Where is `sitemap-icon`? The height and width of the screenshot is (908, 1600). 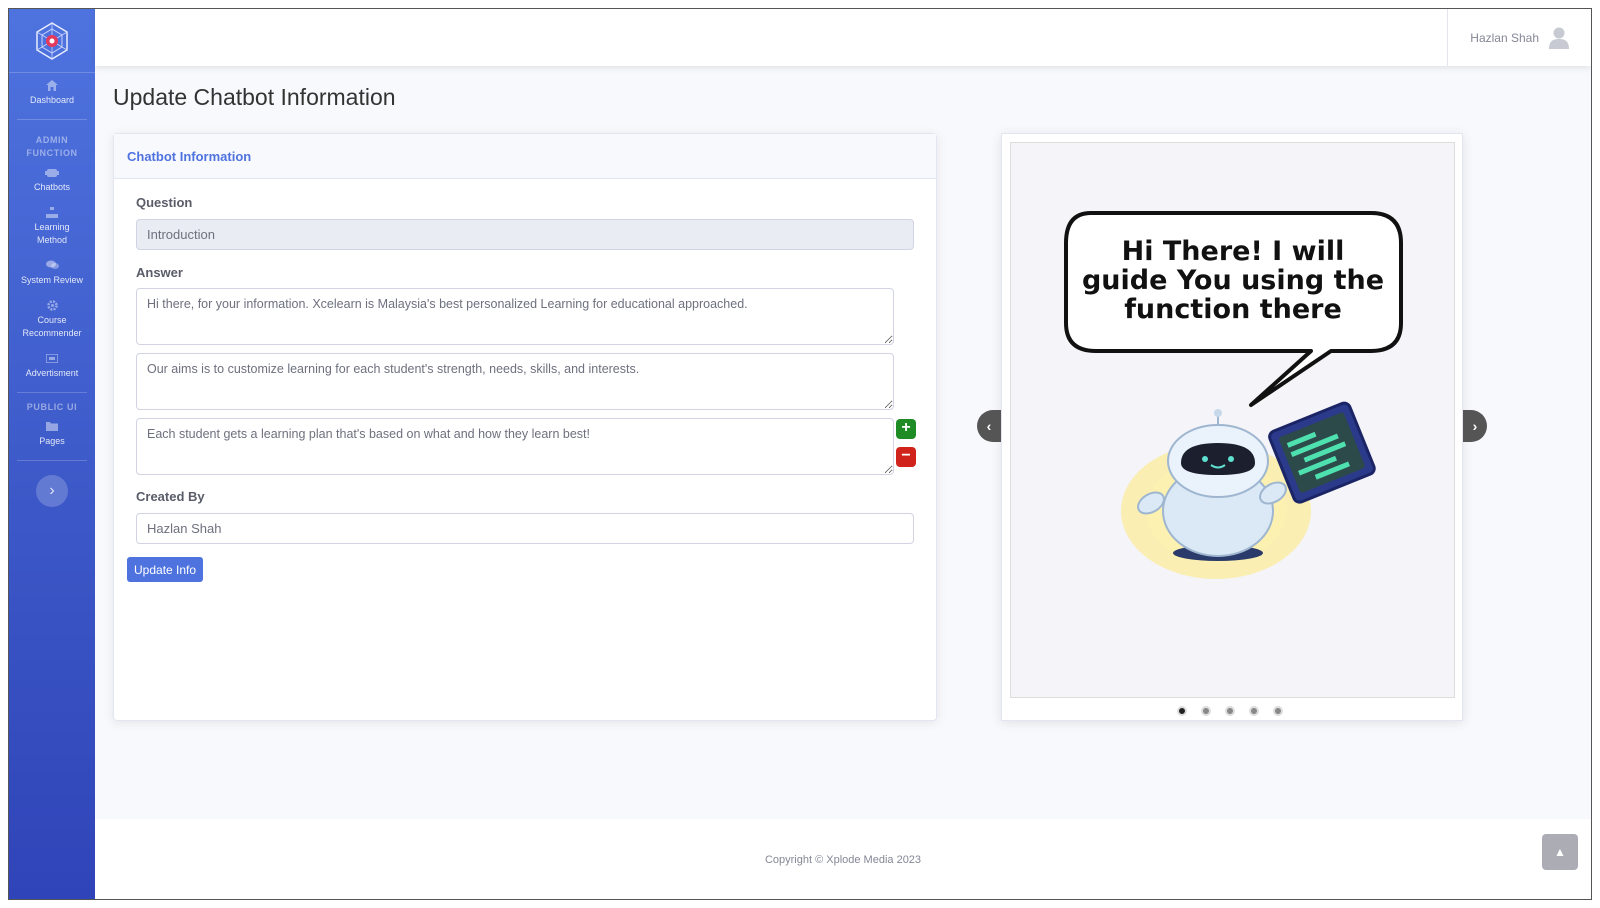
sitemap-icon is located at coordinates (52, 212).